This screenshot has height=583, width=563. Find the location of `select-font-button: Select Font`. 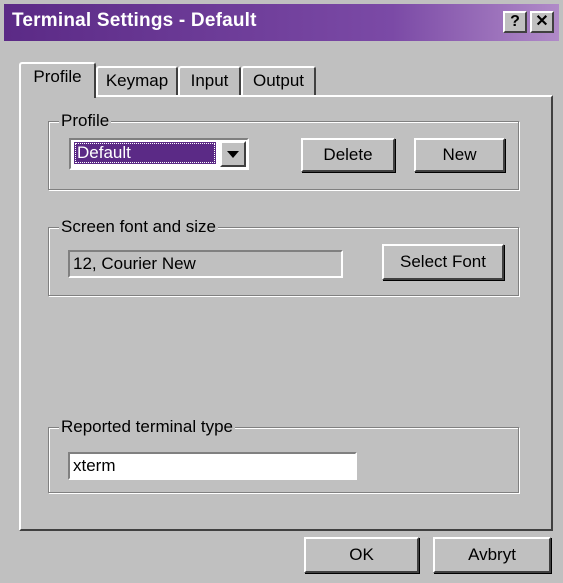

select-font-button: Select Font is located at coordinates (443, 262).